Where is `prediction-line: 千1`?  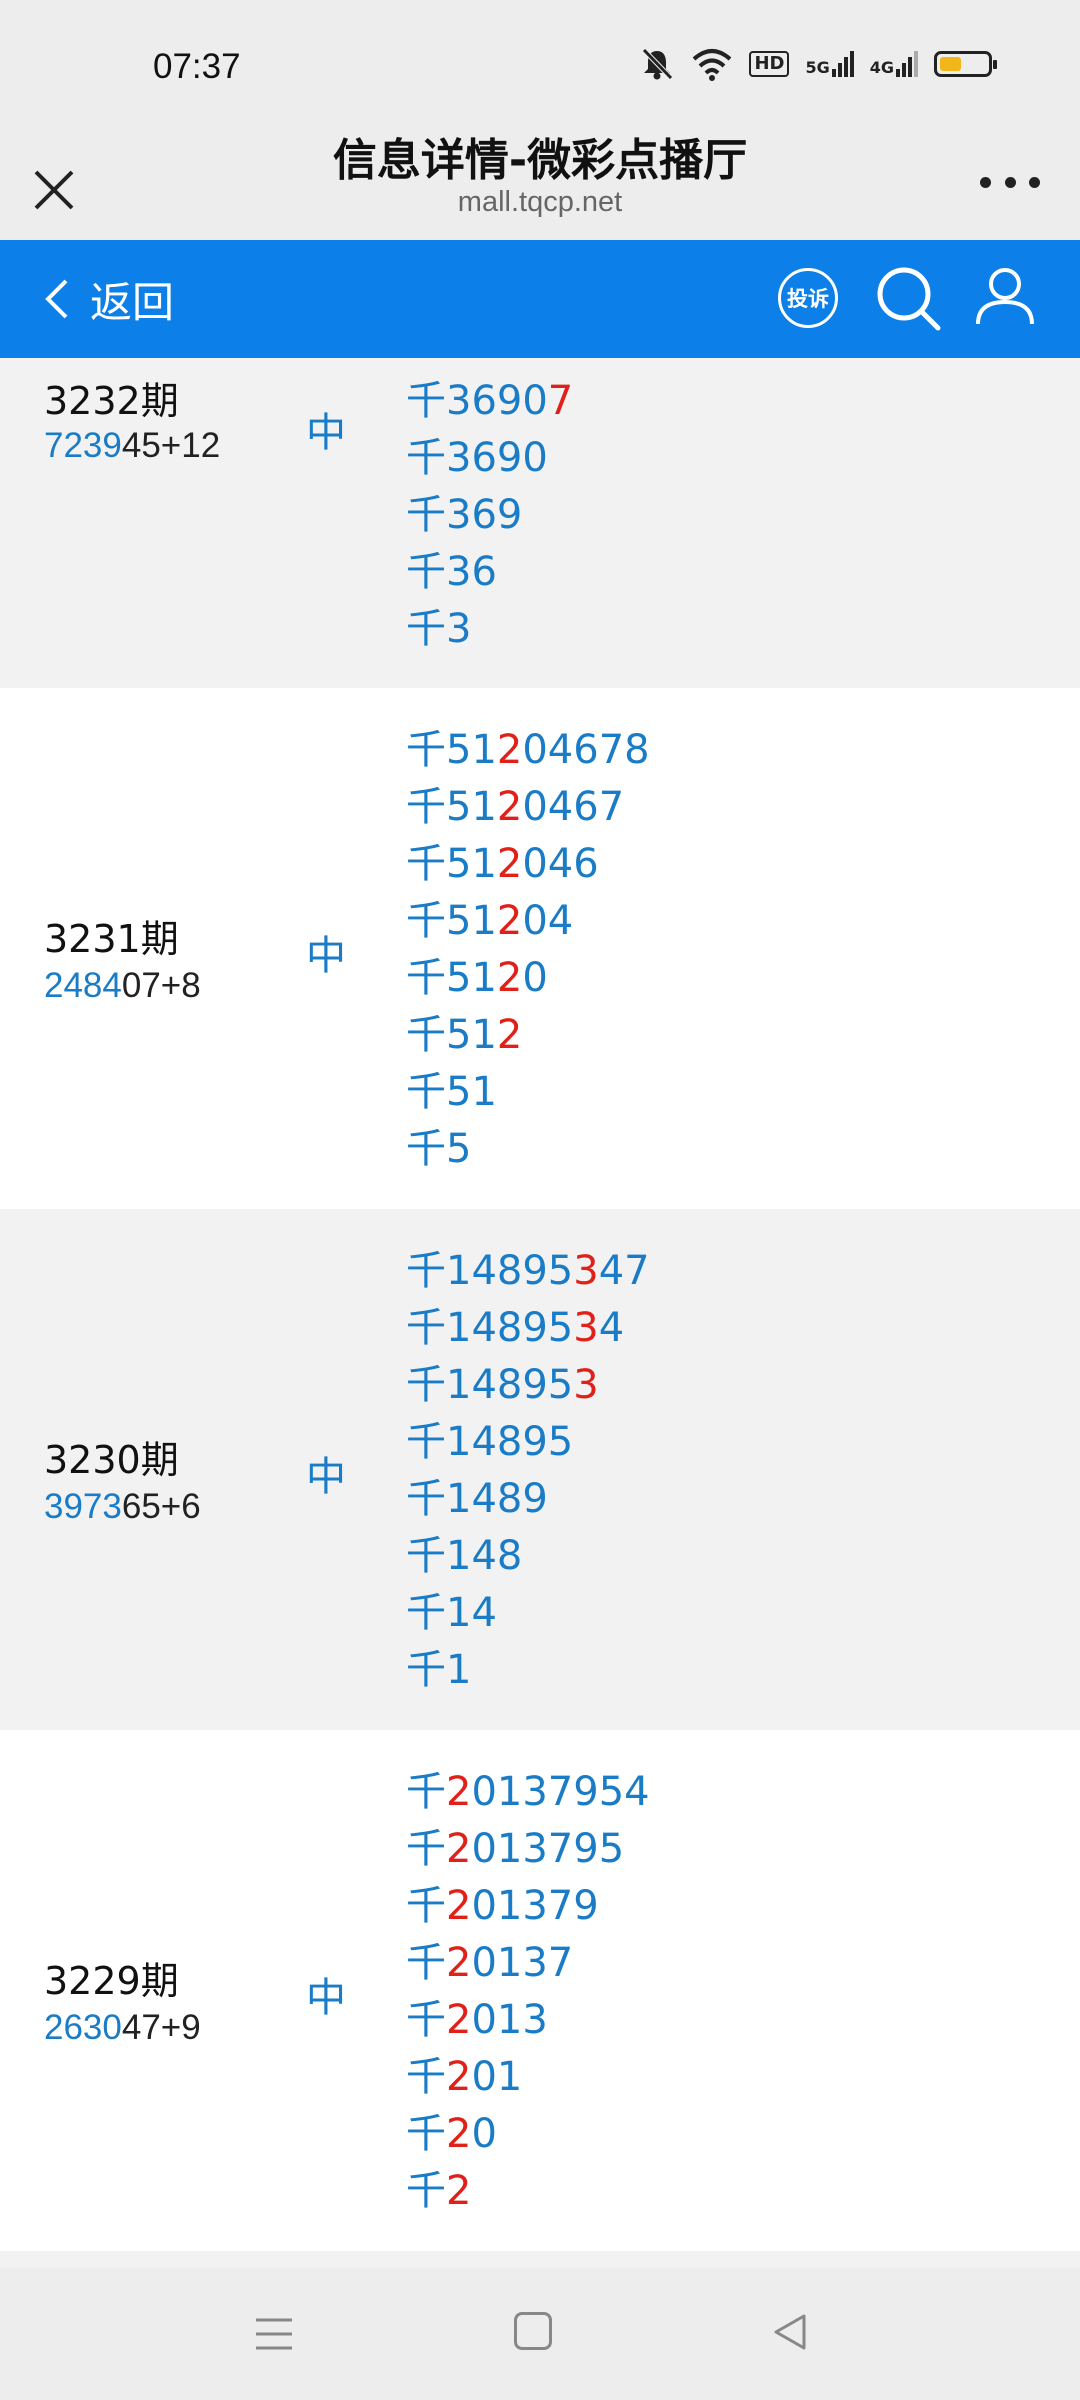 prediction-line: 千1 is located at coordinates (439, 1670).